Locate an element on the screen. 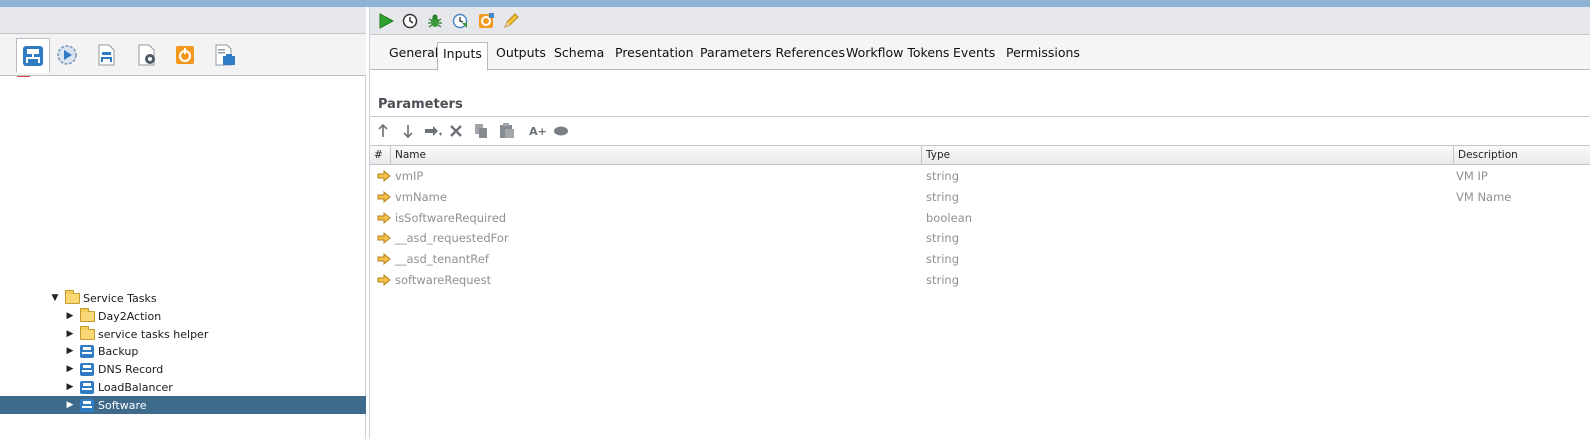 The height and width of the screenshot is (439, 1590). debug-button is located at coordinates (435, 21).